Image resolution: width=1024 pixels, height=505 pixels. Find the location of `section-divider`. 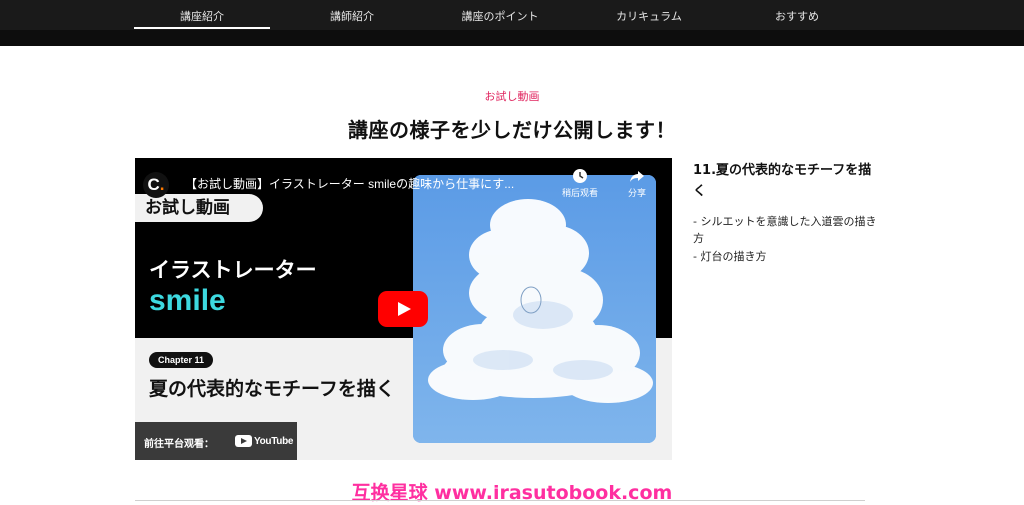

section-divider is located at coordinates (500, 500).